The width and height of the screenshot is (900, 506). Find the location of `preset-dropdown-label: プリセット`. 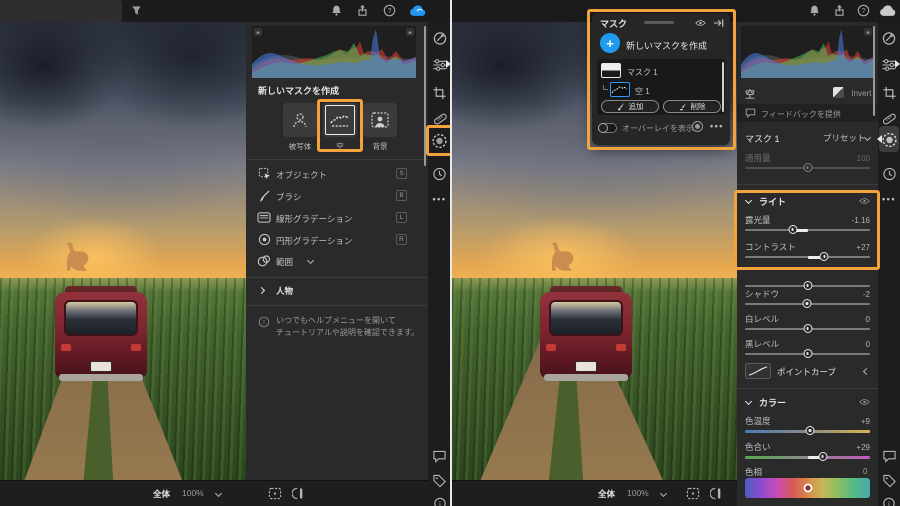

preset-dropdown-label: プリセット is located at coordinates (844, 138).